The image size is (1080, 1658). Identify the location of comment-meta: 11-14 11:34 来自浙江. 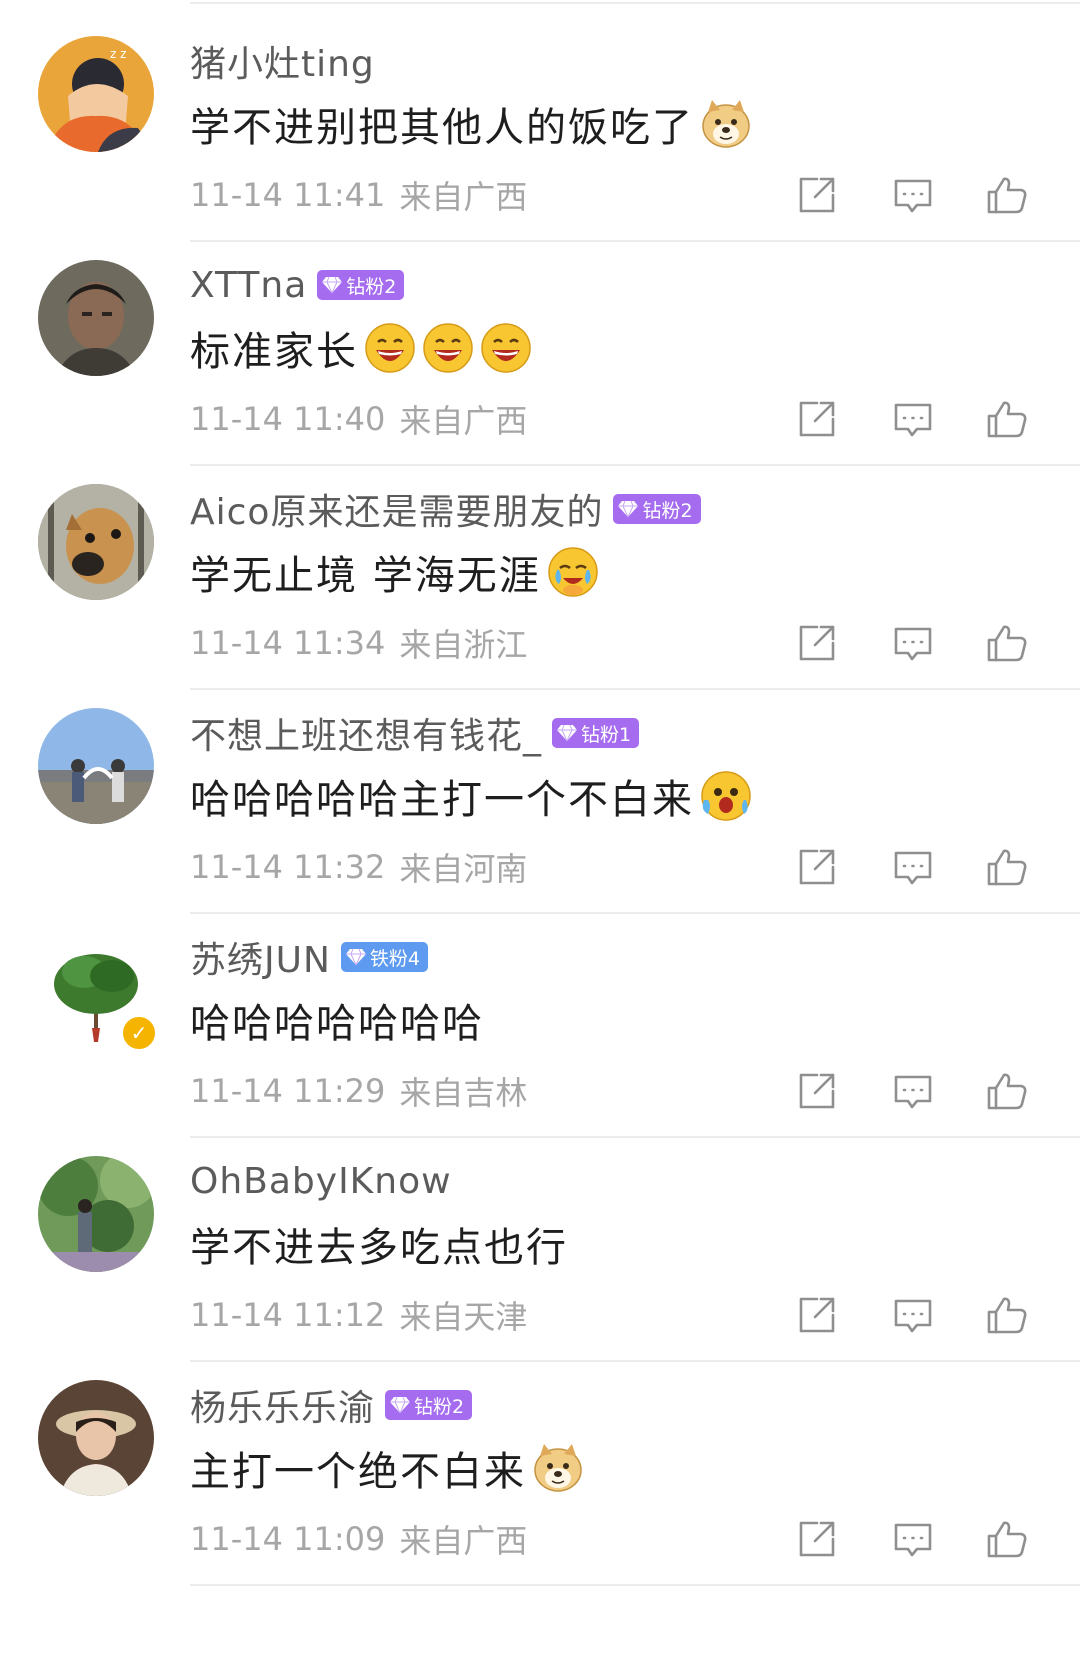
(358, 643).